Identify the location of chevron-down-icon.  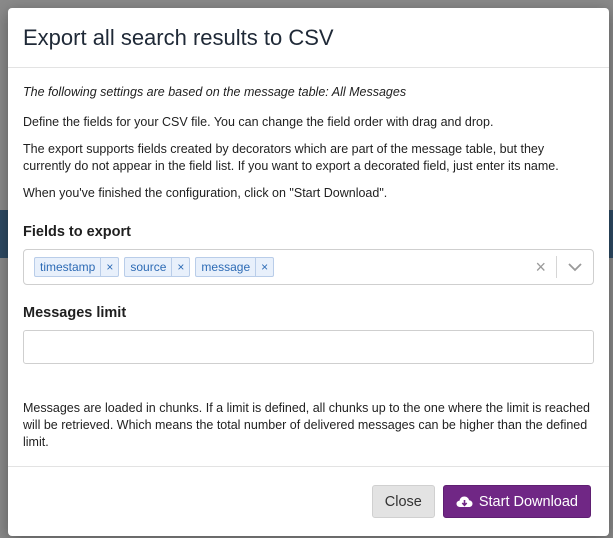
(575, 267).